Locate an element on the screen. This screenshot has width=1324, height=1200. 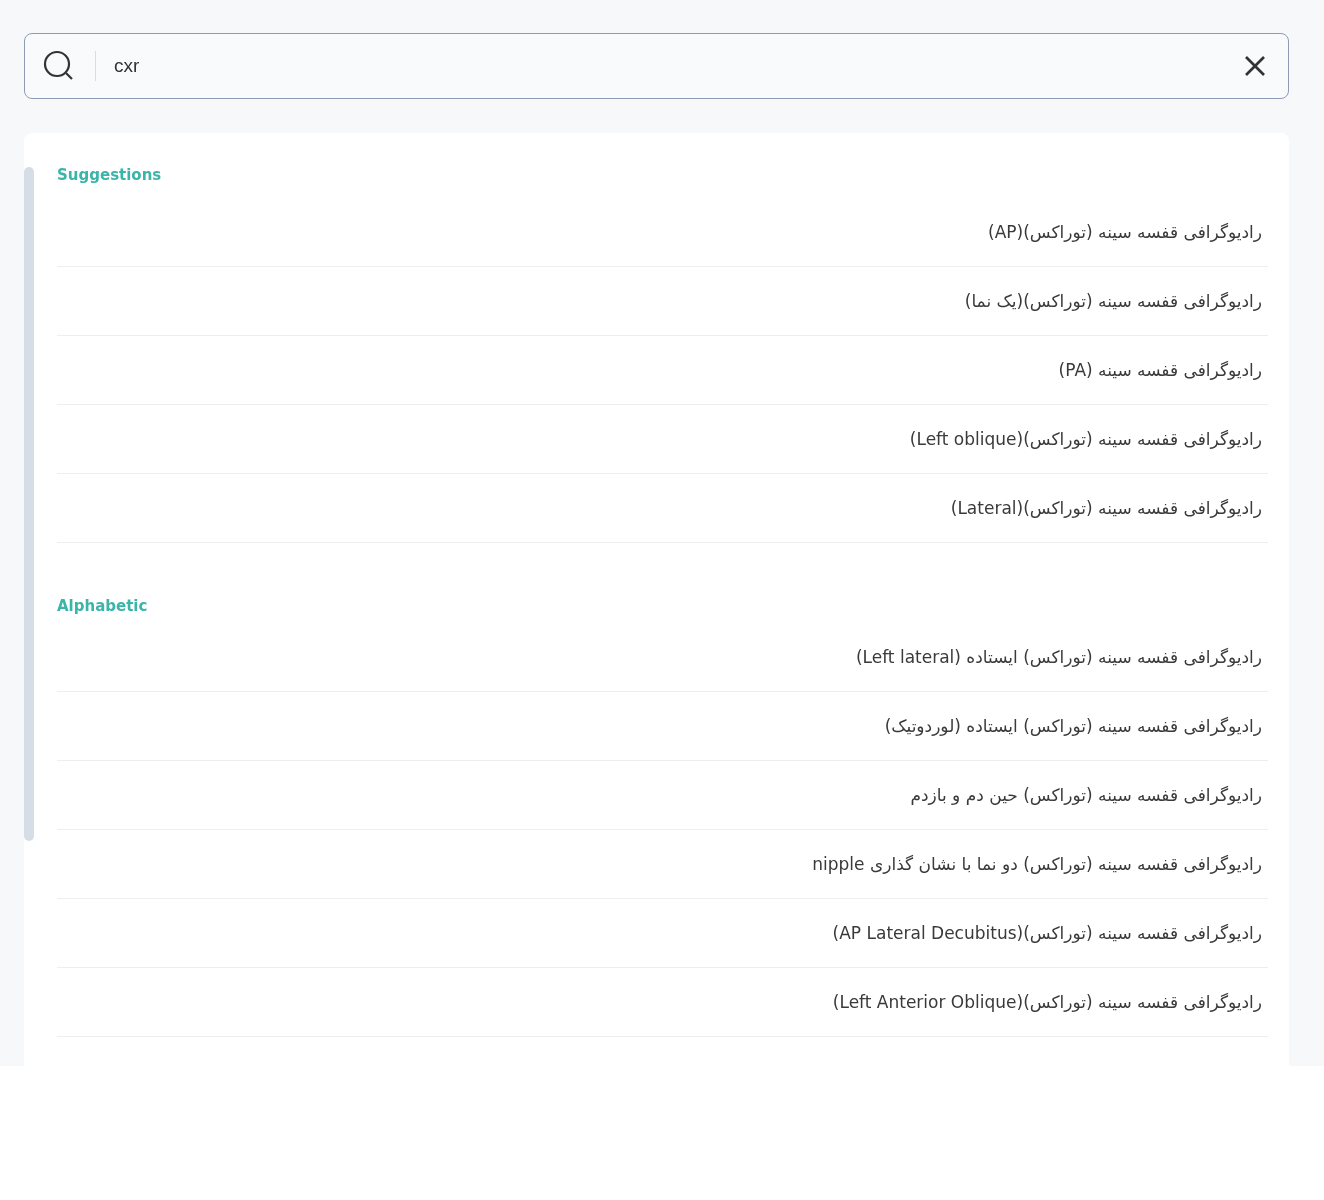
section-heading: Suggestions is located at coordinates (109, 175).